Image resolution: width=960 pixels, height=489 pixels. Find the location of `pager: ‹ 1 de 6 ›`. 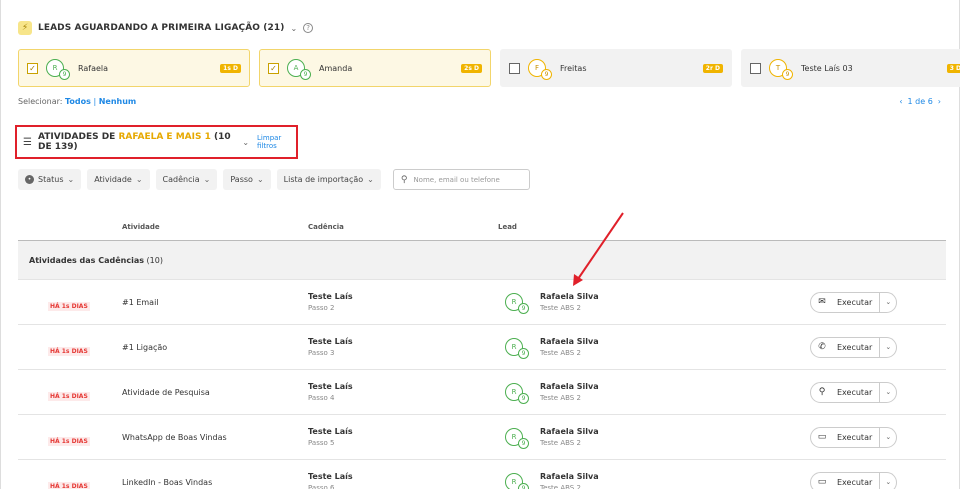

pager: ‹ 1 de 6 › is located at coordinates (920, 101).